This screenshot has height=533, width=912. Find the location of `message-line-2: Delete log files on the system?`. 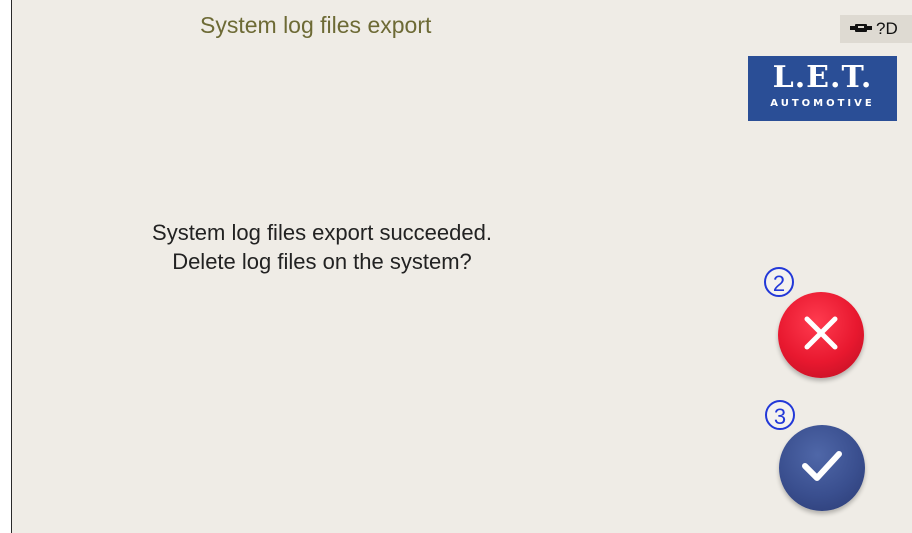

message-line-2: Delete log files on the system? is located at coordinates (322, 261).